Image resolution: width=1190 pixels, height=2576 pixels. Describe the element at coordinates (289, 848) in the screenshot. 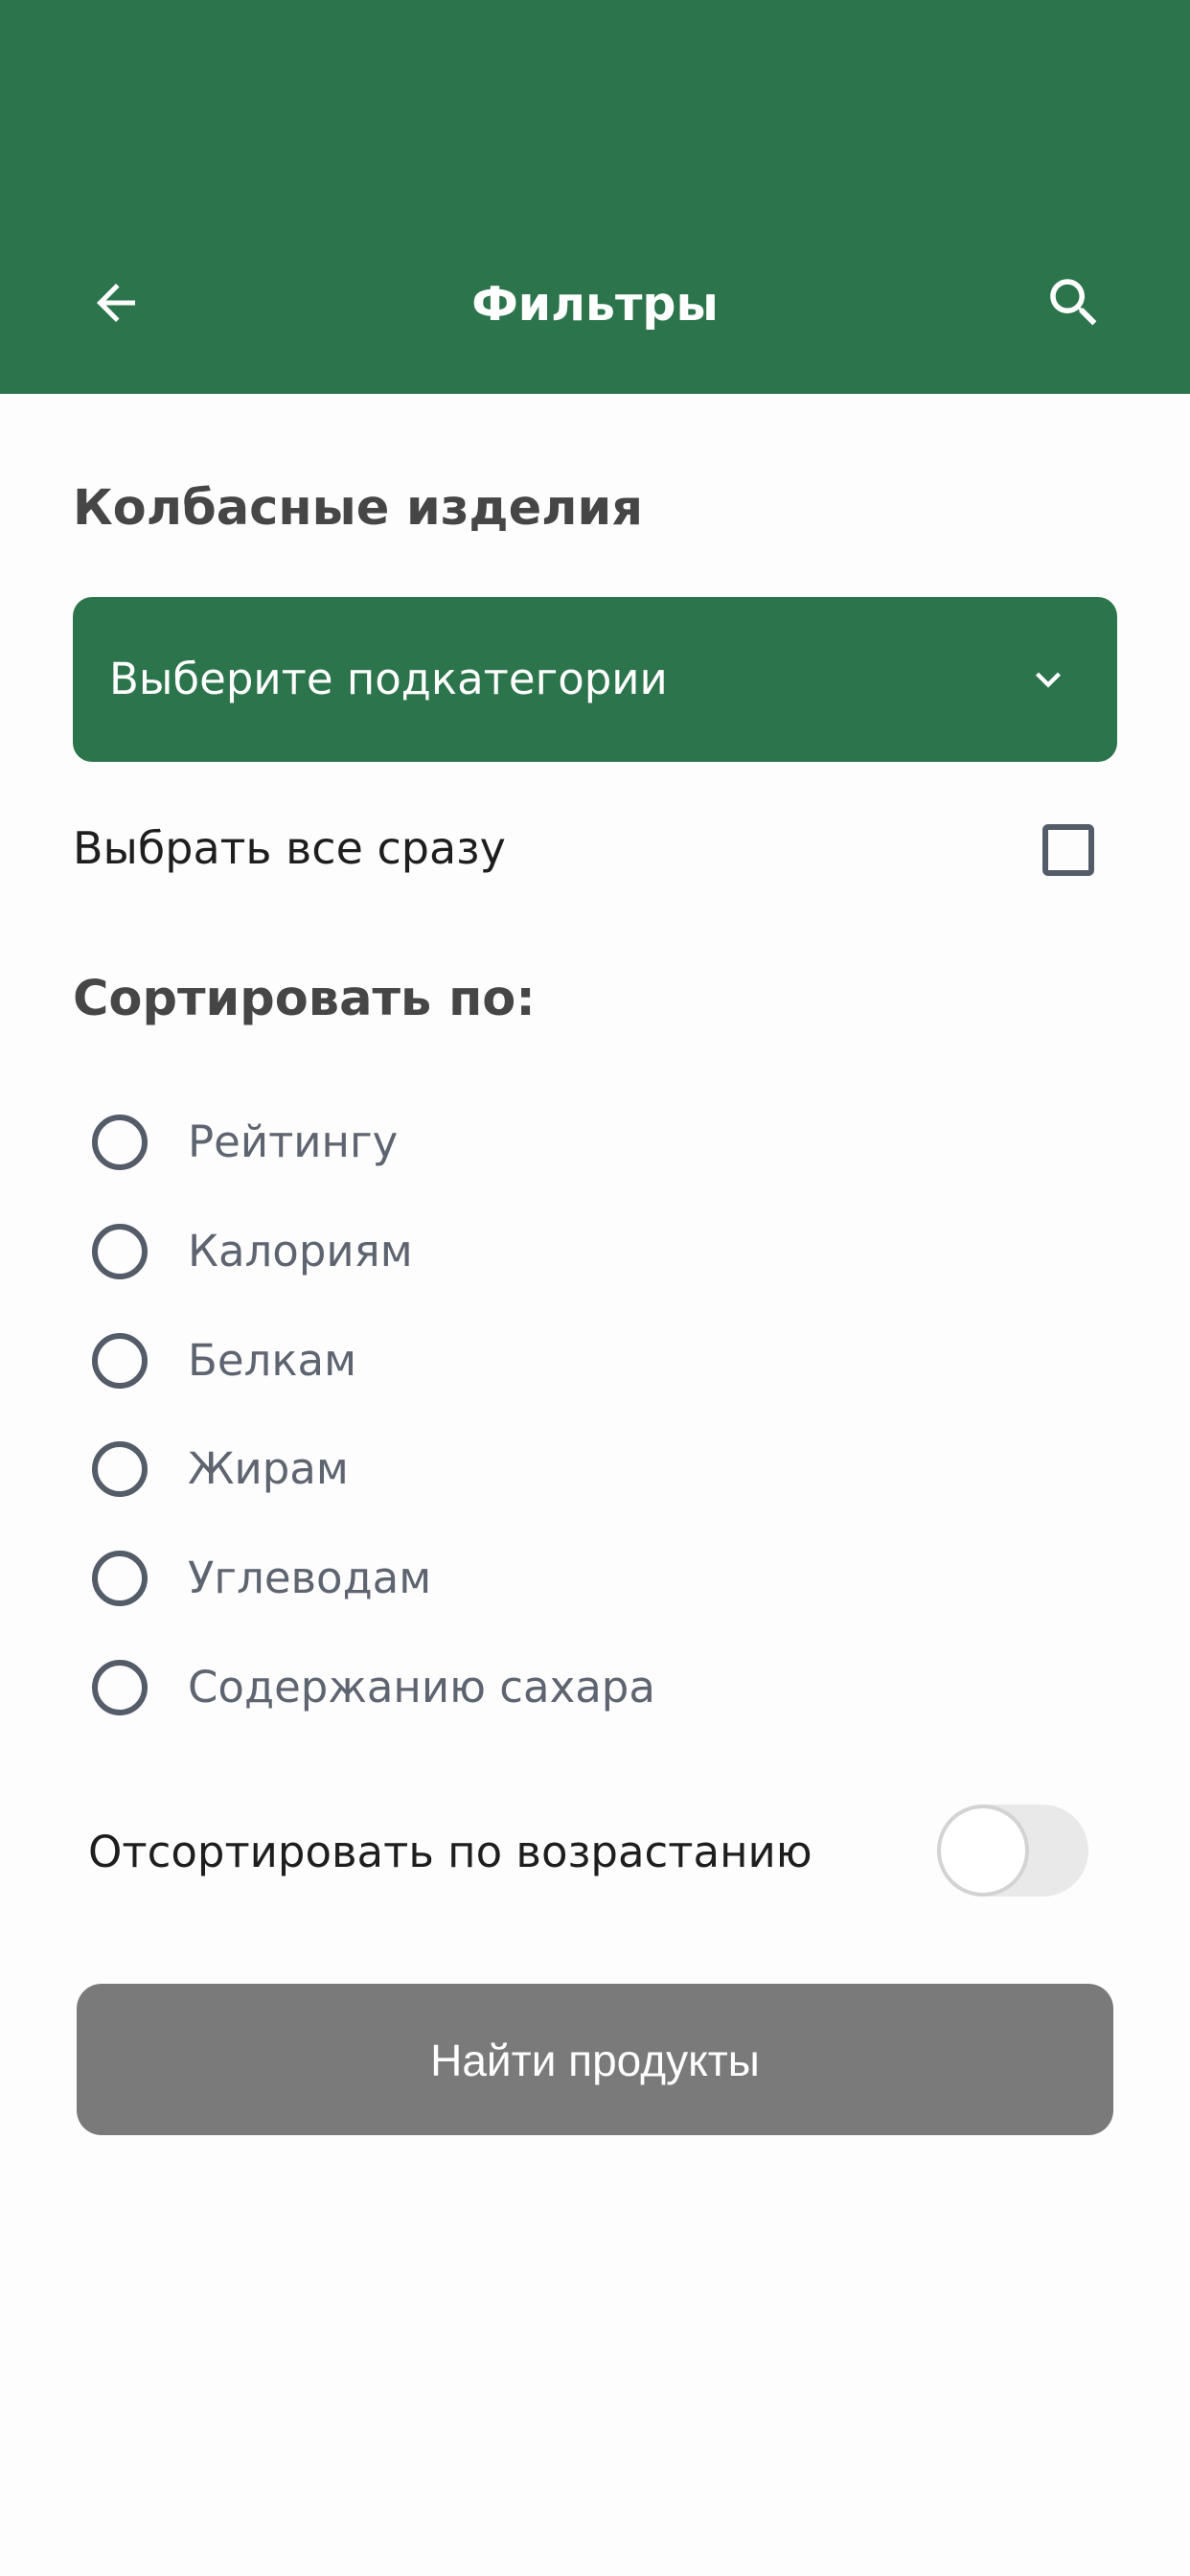

I see `select-all-label: Выбрать все сразу` at that location.